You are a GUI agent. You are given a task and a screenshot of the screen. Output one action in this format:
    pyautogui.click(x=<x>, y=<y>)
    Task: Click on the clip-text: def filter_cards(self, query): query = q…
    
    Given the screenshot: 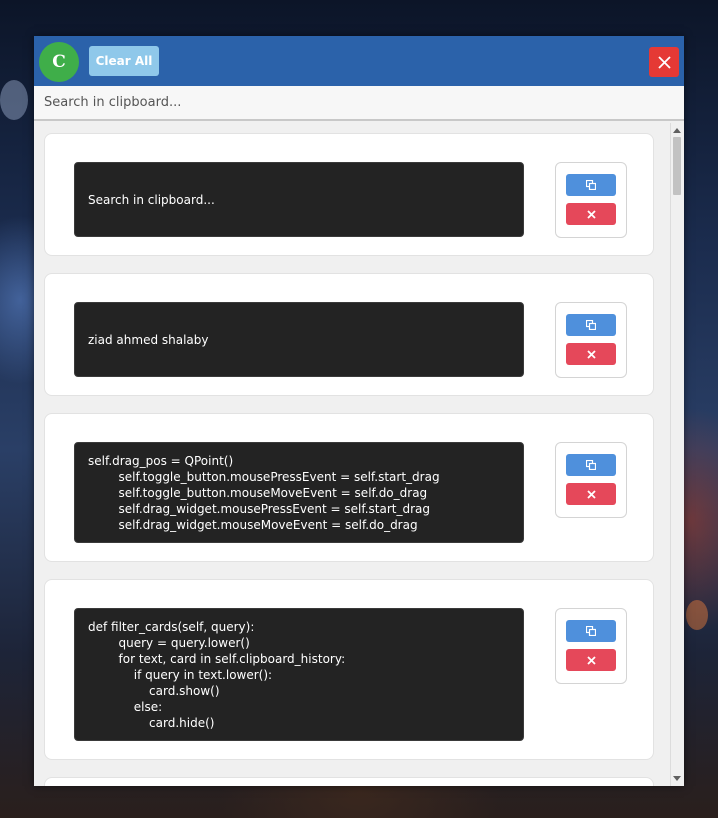 What is the action you would take?
    pyautogui.click(x=217, y=674)
    